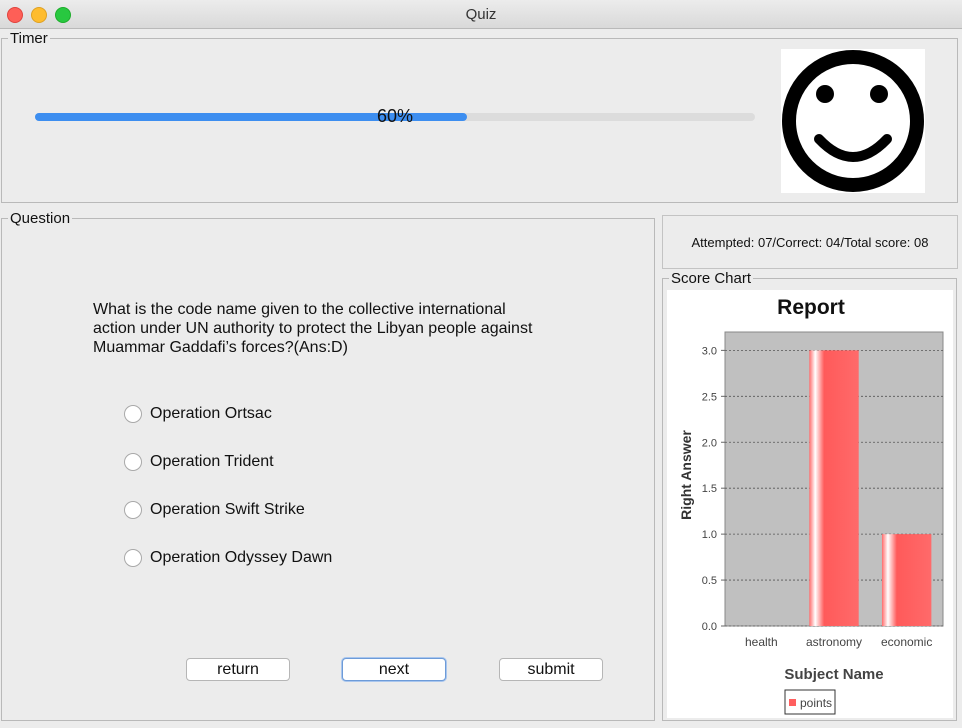  Describe the element at coordinates (238, 669) in the screenshot. I see `return-button: return` at that location.